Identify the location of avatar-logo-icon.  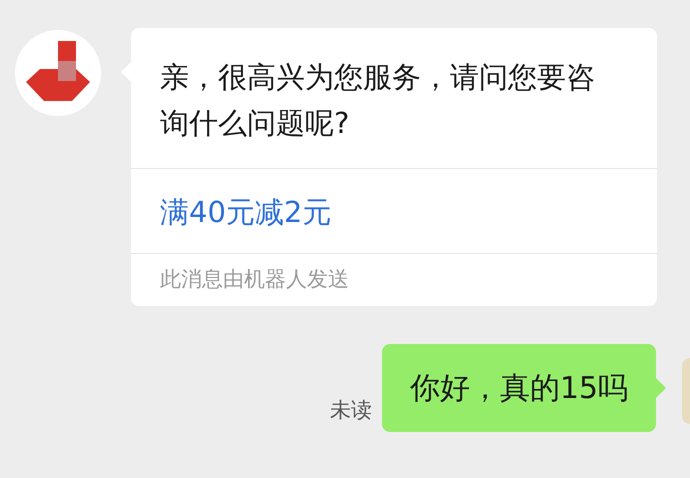
(58, 73).